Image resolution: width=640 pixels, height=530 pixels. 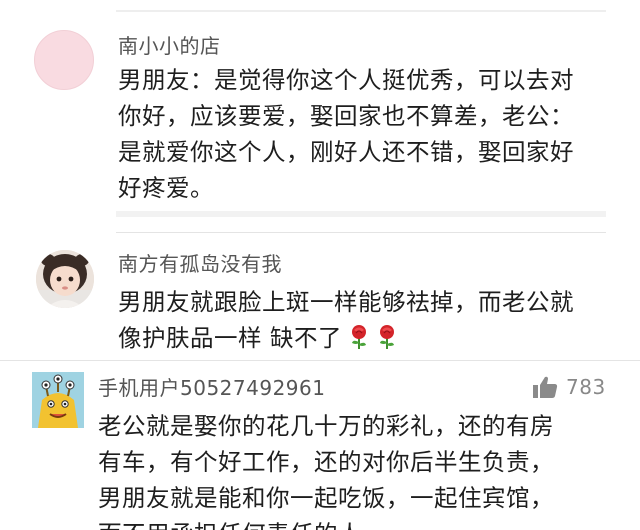 I want to click on comment-line: 而不用承担任何责任的人, so click(x=326, y=523).